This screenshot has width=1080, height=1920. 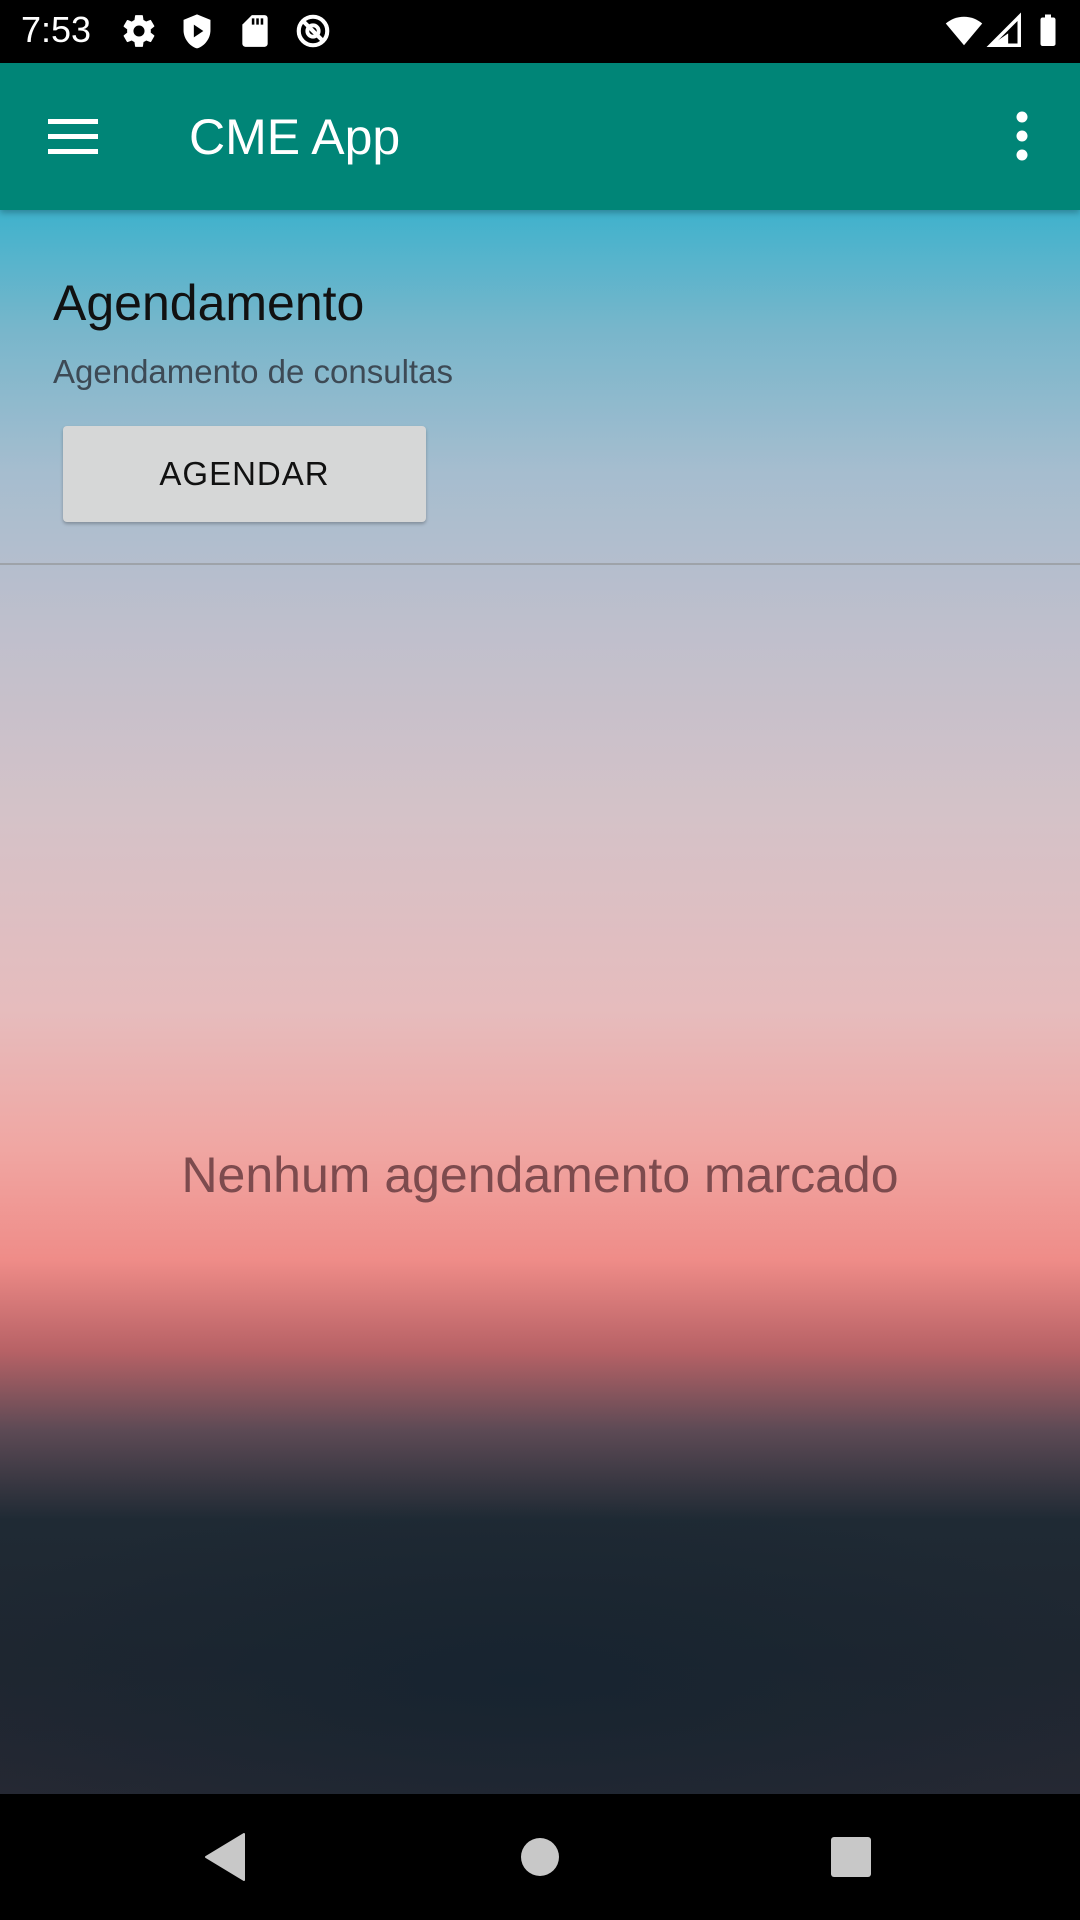 What do you see at coordinates (225, 1857) in the screenshot?
I see `back-icon` at bounding box center [225, 1857].